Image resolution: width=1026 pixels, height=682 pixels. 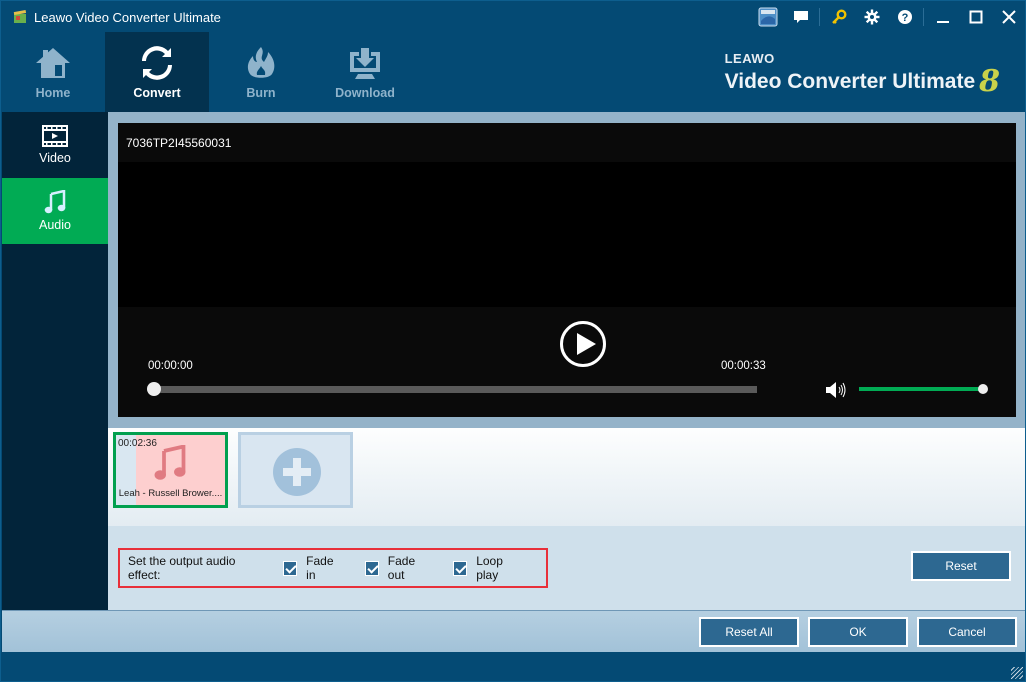 What do you see at coordinates (743, 366) in the screenshot?
I see `total-time: 00:00:33` at bounding box center [743, 366].